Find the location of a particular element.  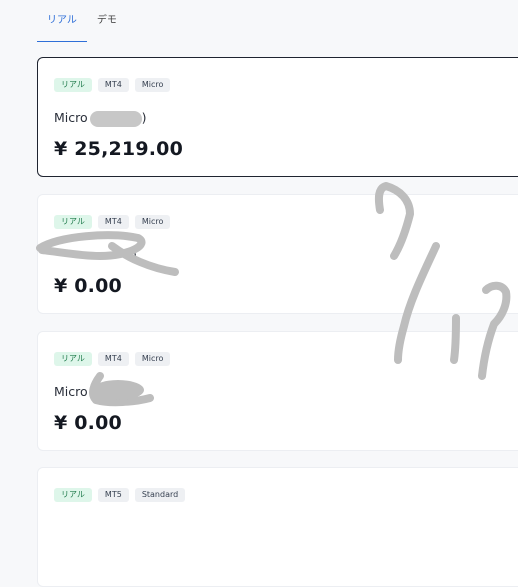

redaction-mark is located at coordinates (115, 118).